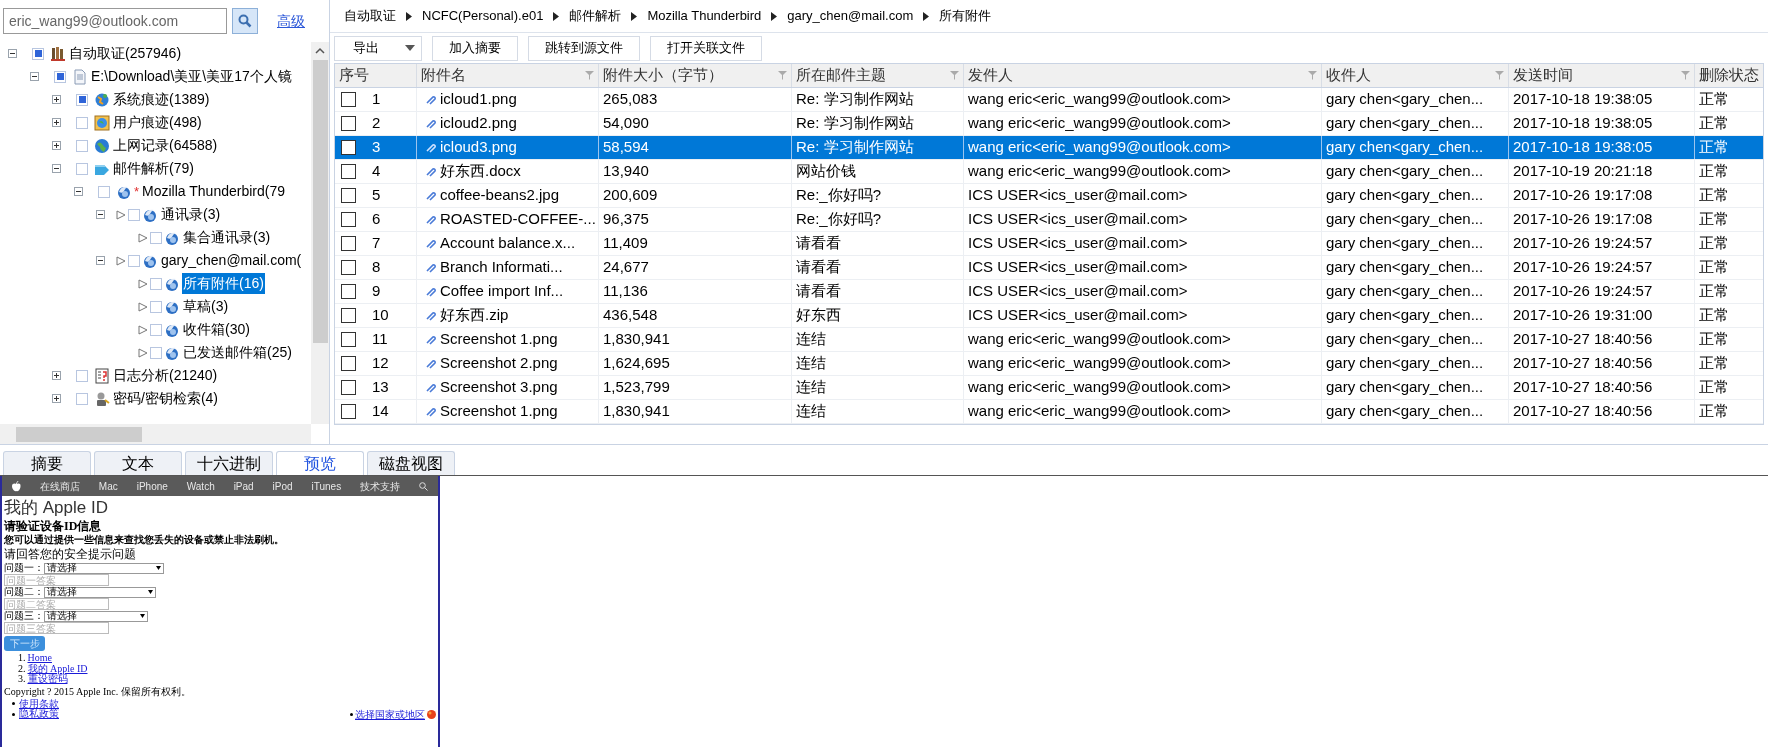  I want to click on column-header: 删除状态, so click(1731, 75).